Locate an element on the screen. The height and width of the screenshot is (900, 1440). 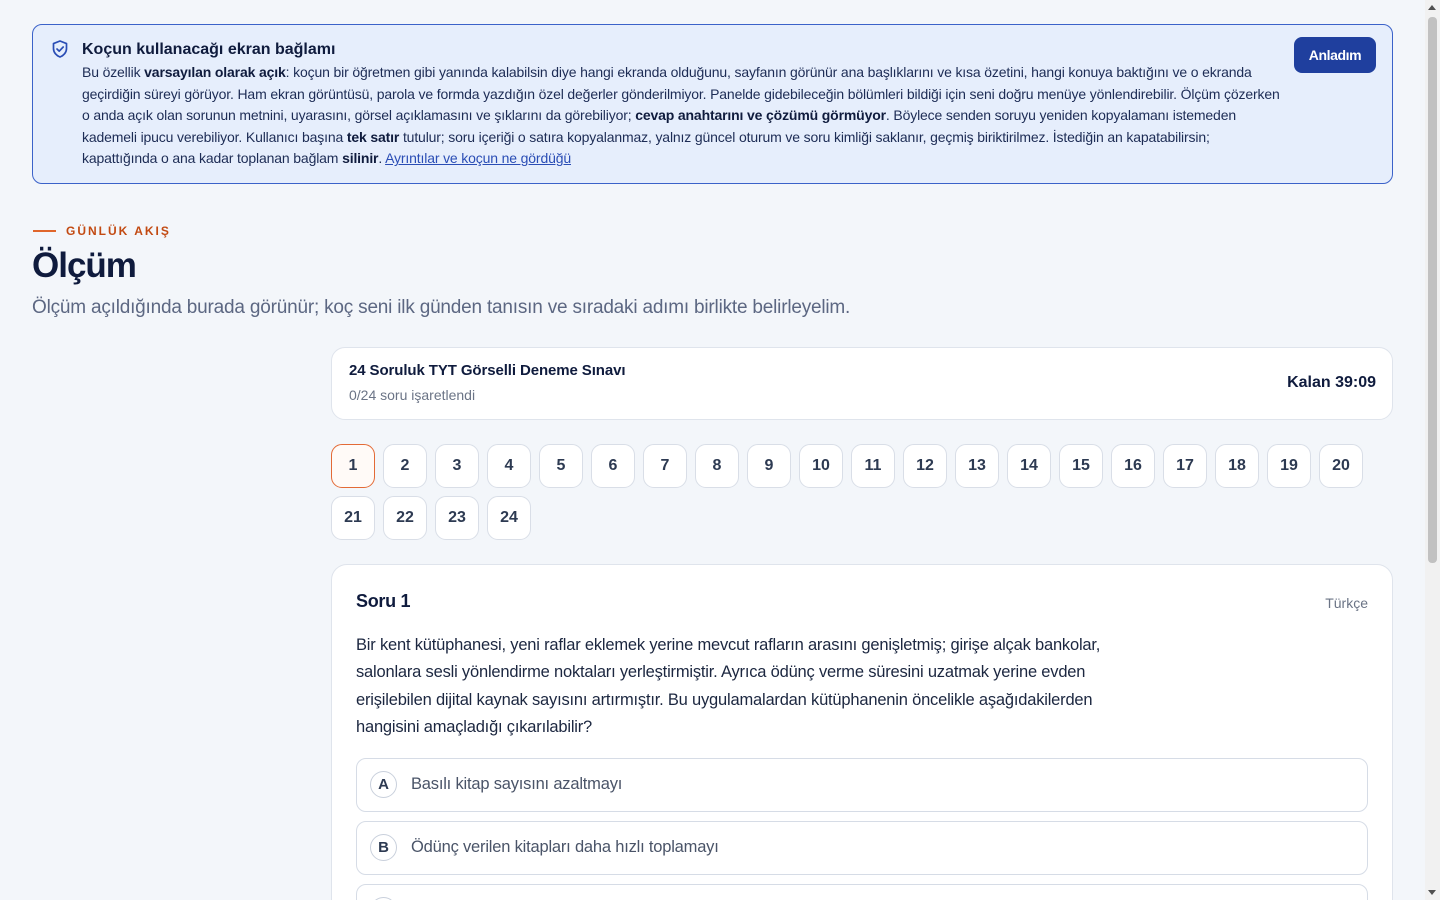
question-nav-button: 22 is located at coordinates (405, 518).